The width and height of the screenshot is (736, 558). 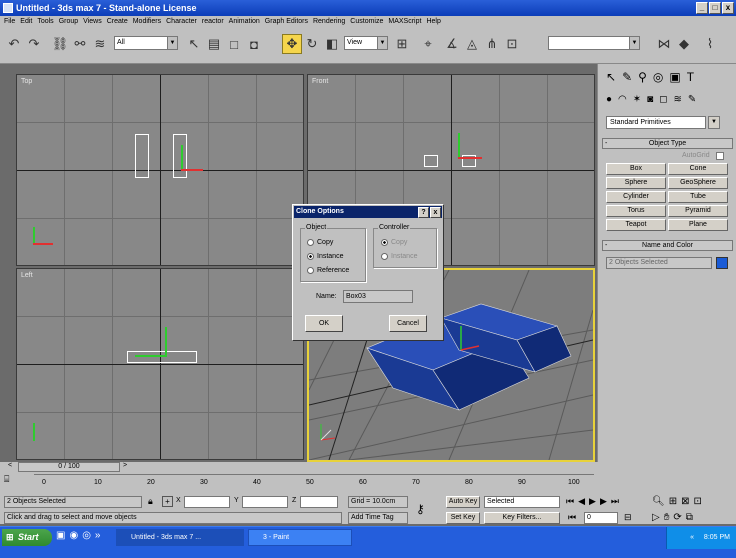 I want to click on menu-maxscript: MAXScript, so click(x=404, y=22).